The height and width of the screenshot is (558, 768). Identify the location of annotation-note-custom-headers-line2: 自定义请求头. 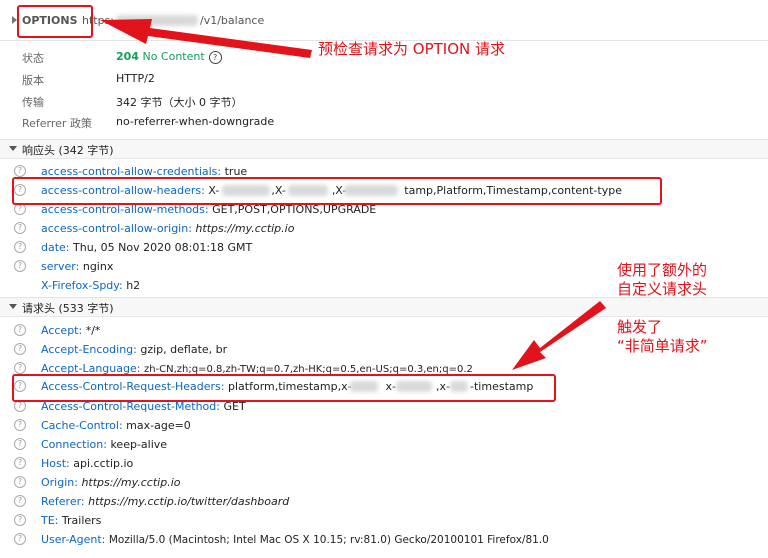
(662, 289).